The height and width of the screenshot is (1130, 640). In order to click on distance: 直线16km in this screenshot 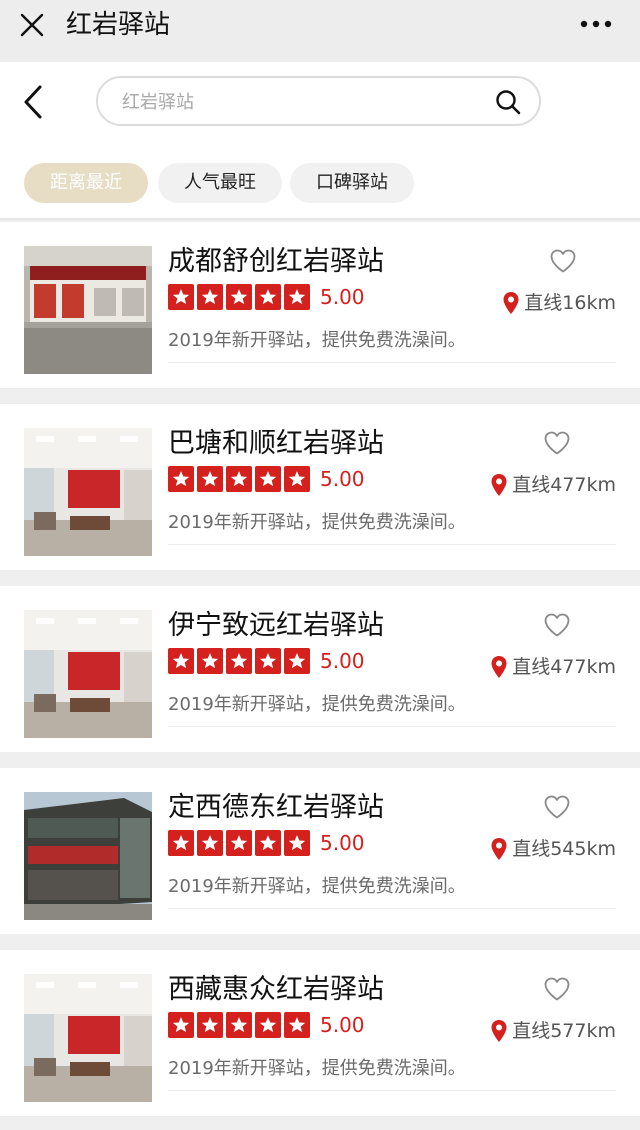, I will do `click(559, 303)`.